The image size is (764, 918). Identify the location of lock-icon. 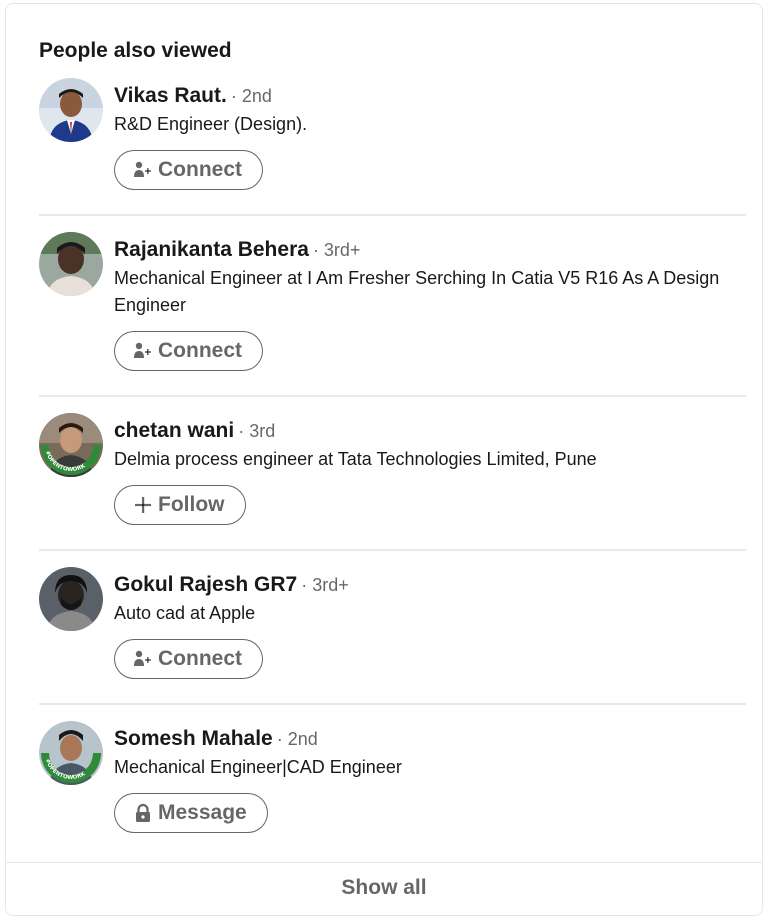
(143, 813).